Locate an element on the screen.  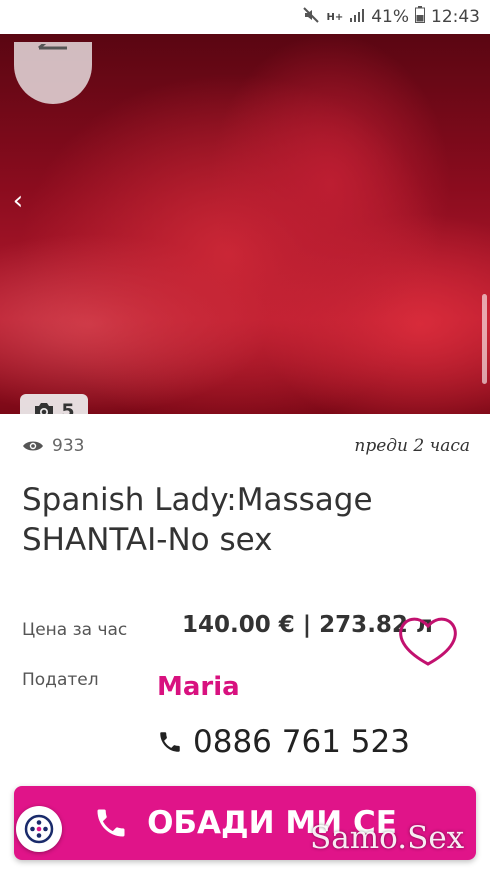
listing-meta: 933 преди 2 часа is located at coordinates (246, 446).